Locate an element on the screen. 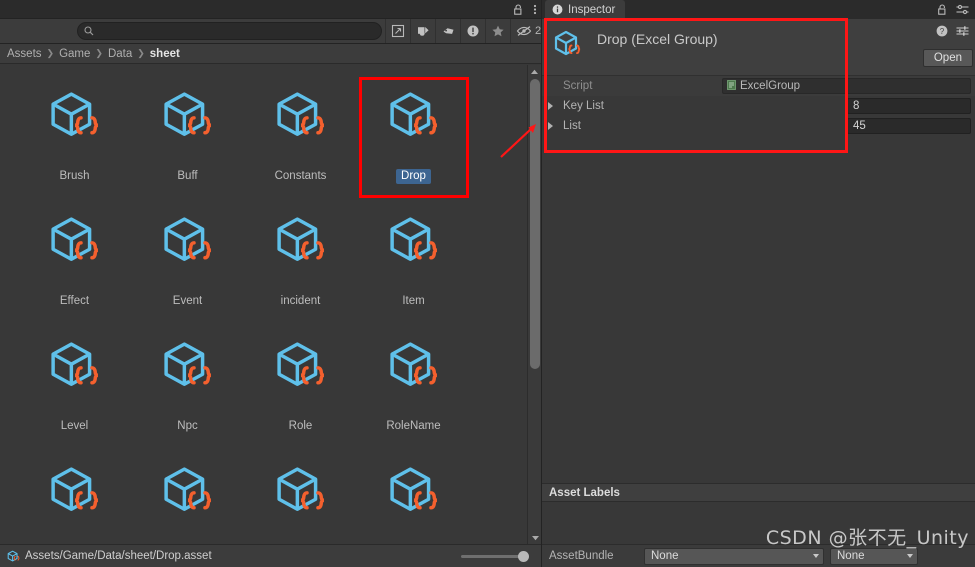 This screenshot has width=975, height=567. filter-by-label-icon is located at coordinates (447, 31).